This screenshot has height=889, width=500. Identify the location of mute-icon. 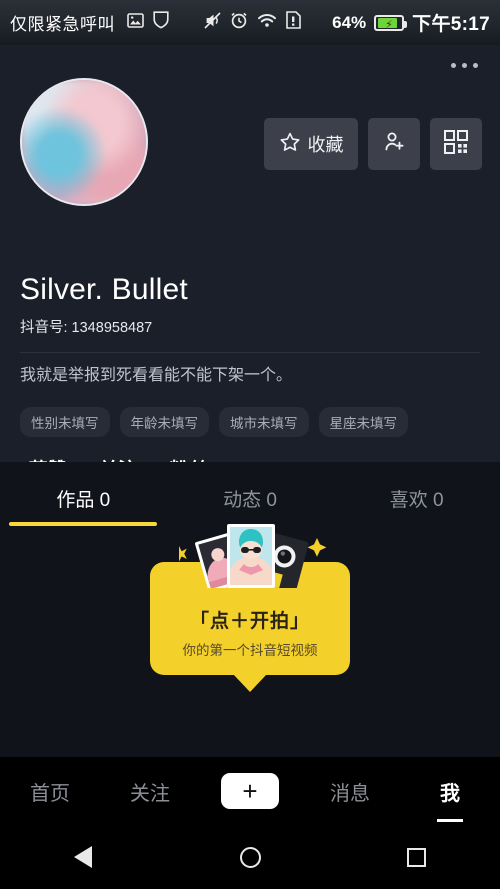
(212, 22).